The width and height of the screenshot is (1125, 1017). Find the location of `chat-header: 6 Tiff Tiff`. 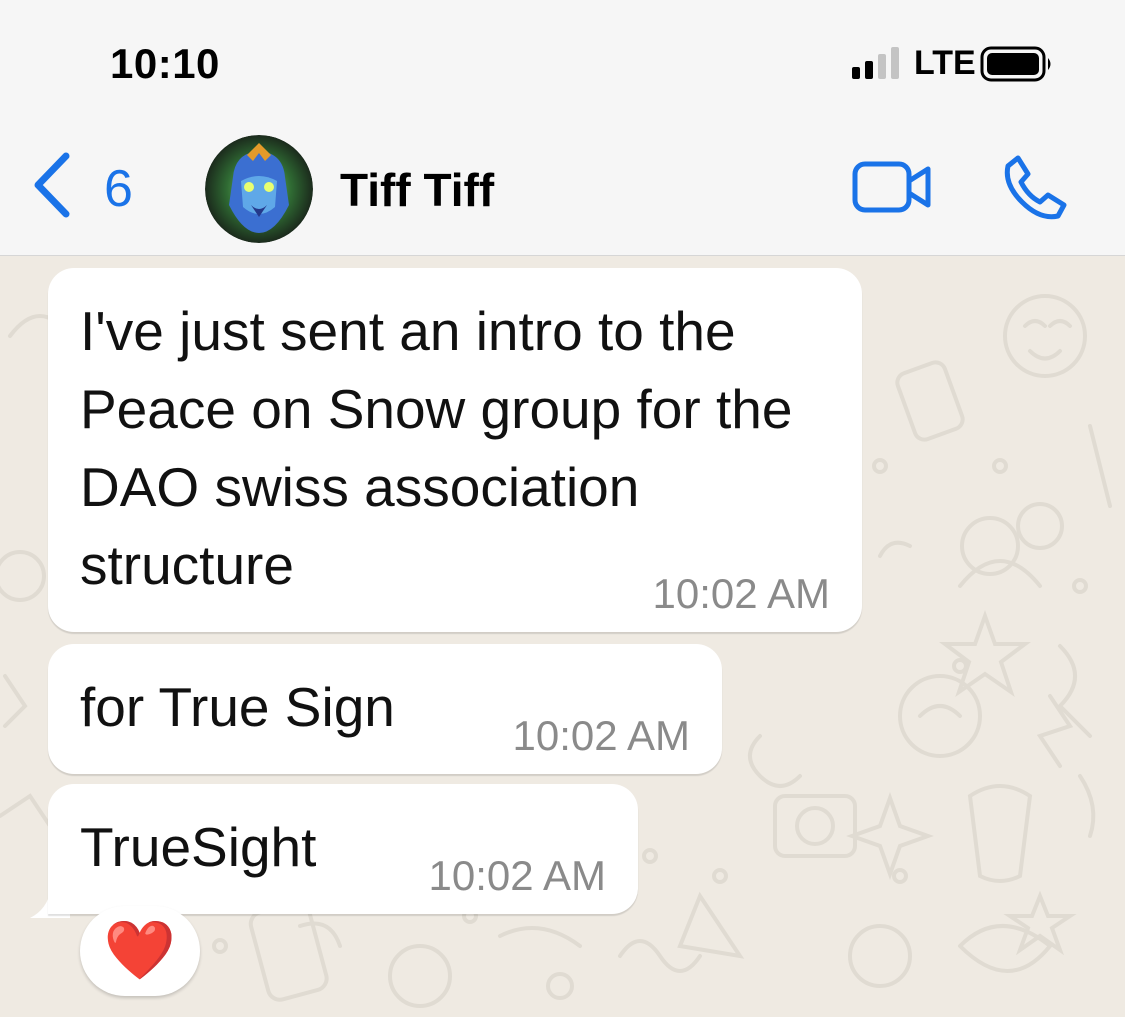

chat-header: 6 Tiff Tiff is located at coordinates (562, 190).